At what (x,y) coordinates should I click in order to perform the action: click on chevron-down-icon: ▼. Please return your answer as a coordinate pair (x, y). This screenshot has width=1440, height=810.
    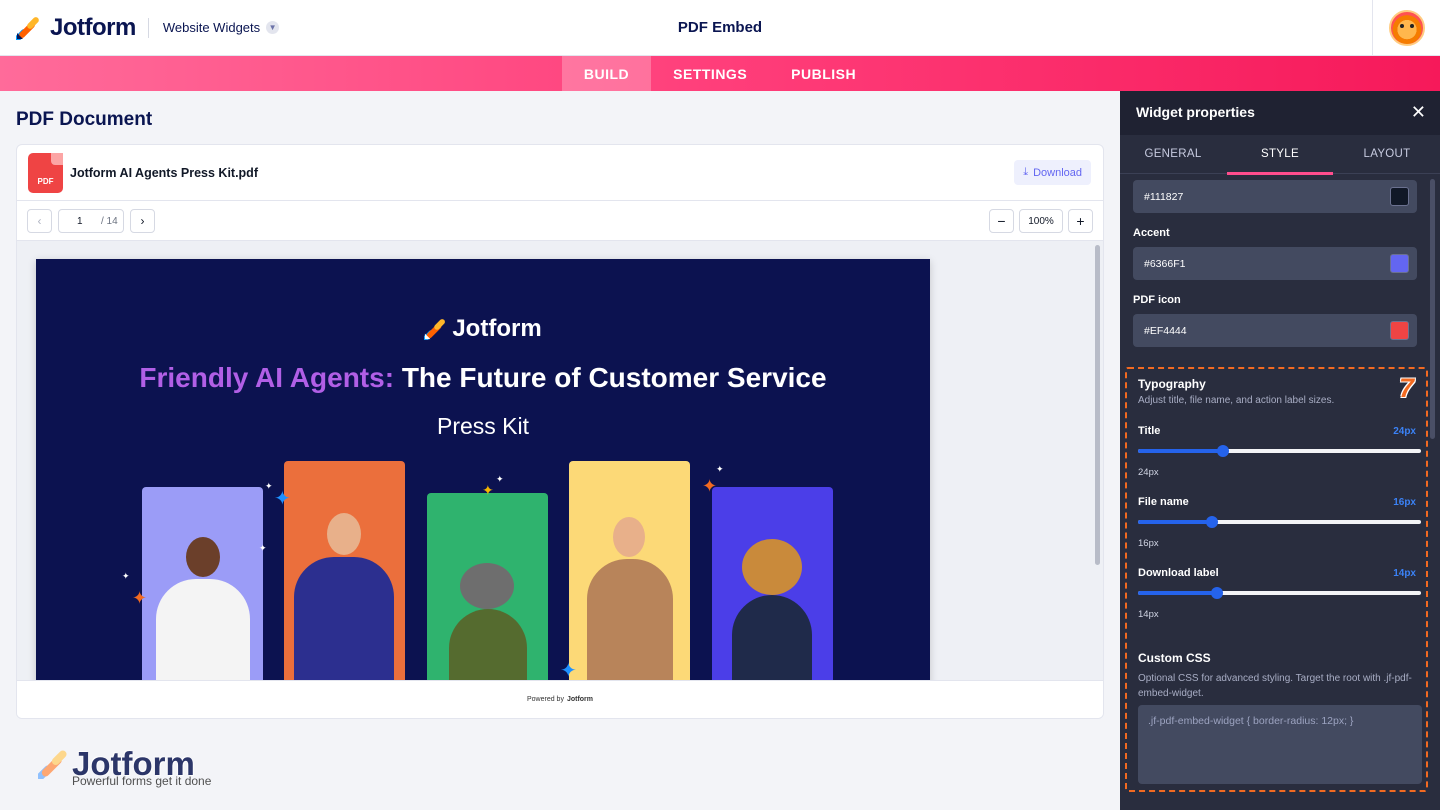
    Looking at the image, I should click on (273, 27).